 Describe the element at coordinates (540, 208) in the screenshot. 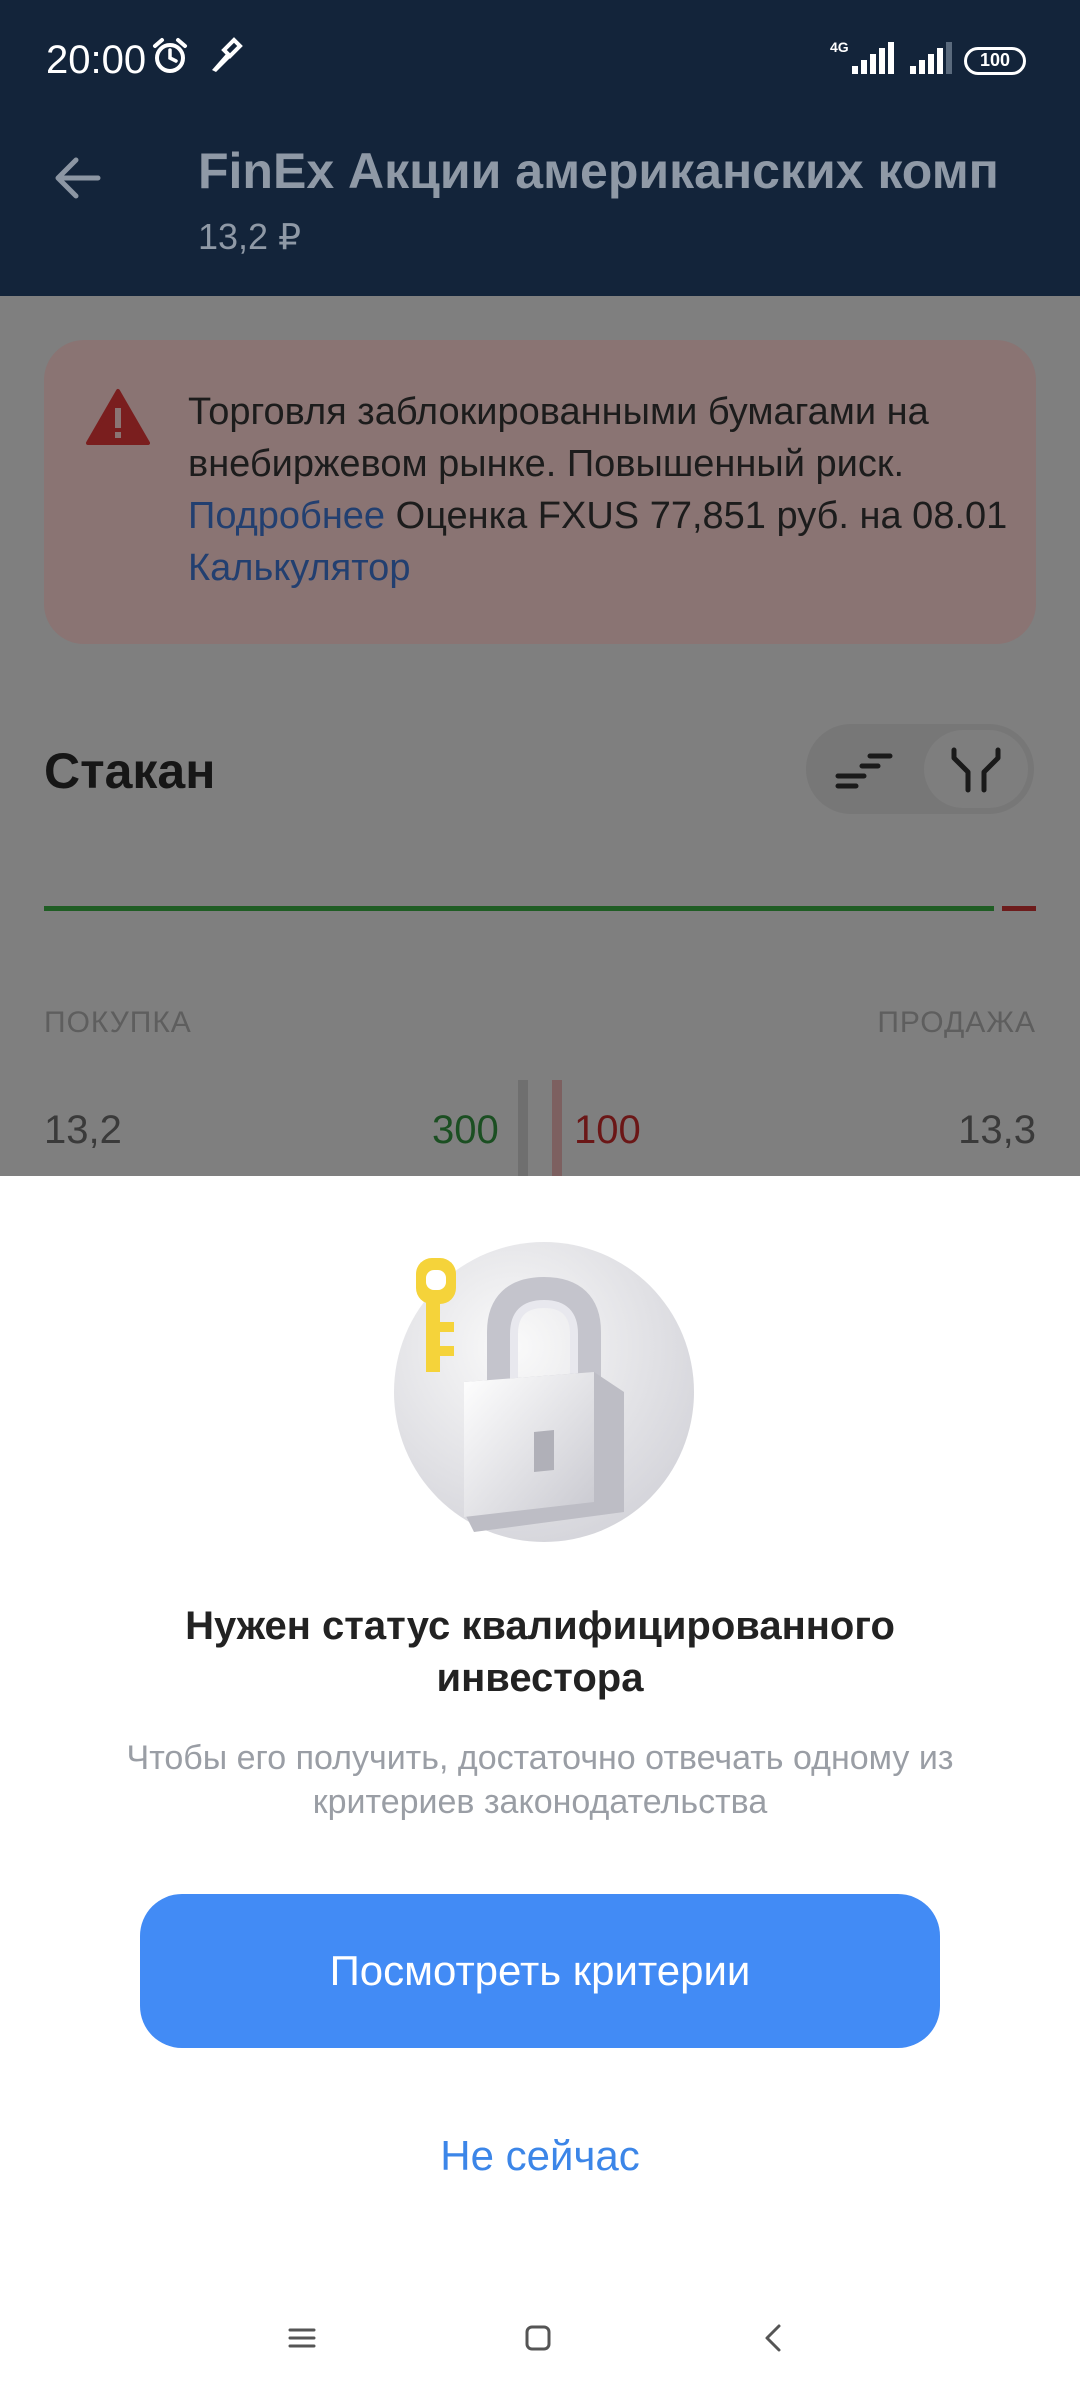

I see `app-bar: FinEx Акции американских комп 13,2 ₽` at that location.